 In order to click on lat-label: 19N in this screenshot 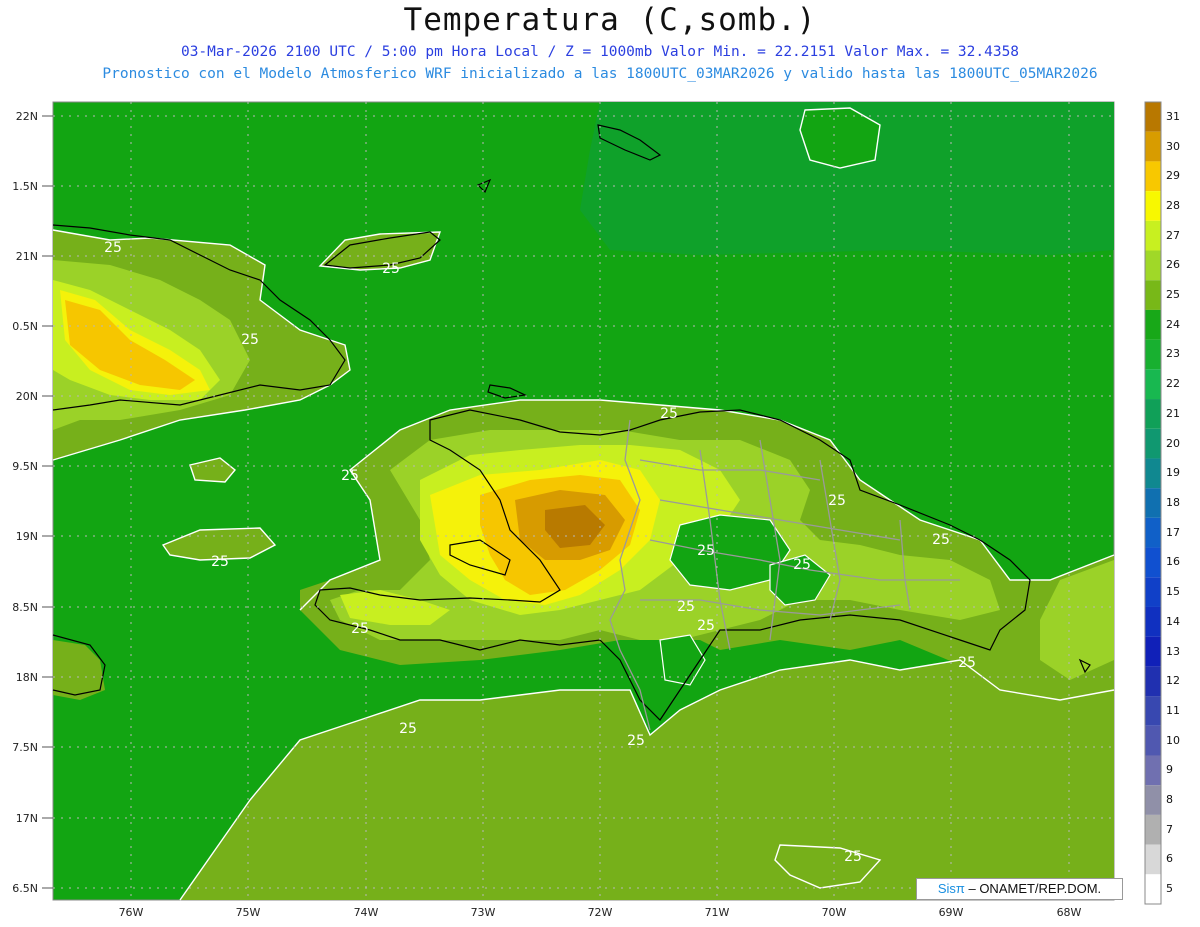, I will do `click(27, 536)`.